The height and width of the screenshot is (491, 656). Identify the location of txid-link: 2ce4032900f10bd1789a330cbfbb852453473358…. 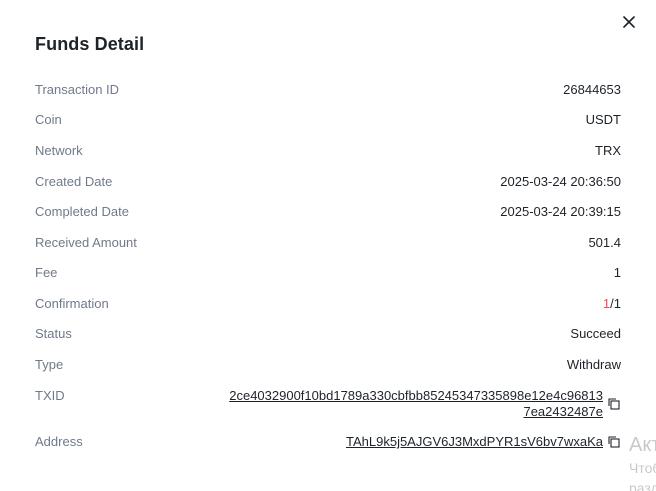
(403, 404).